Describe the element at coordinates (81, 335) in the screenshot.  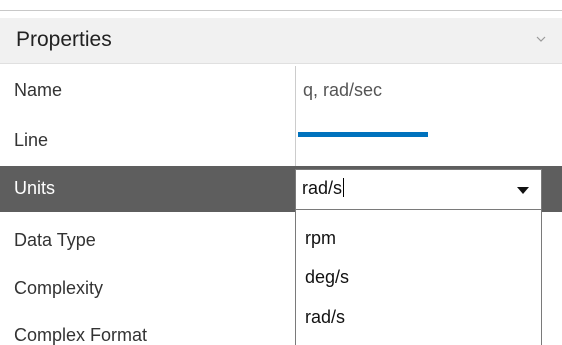
I see `complex-format-label: Complex Format` at that location.